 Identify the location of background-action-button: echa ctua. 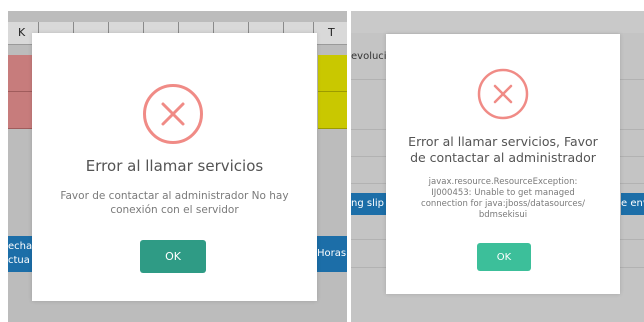
(20, 254).